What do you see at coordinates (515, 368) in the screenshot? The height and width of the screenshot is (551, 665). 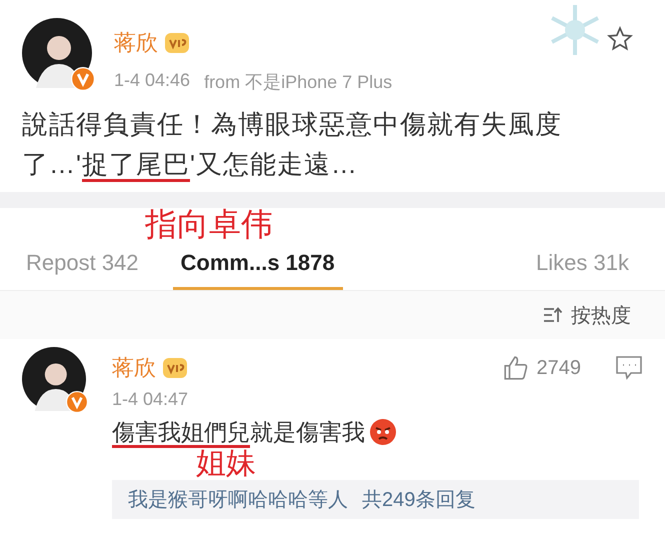 I see `thumbs-up-icon` at bounding box center [515, 368].